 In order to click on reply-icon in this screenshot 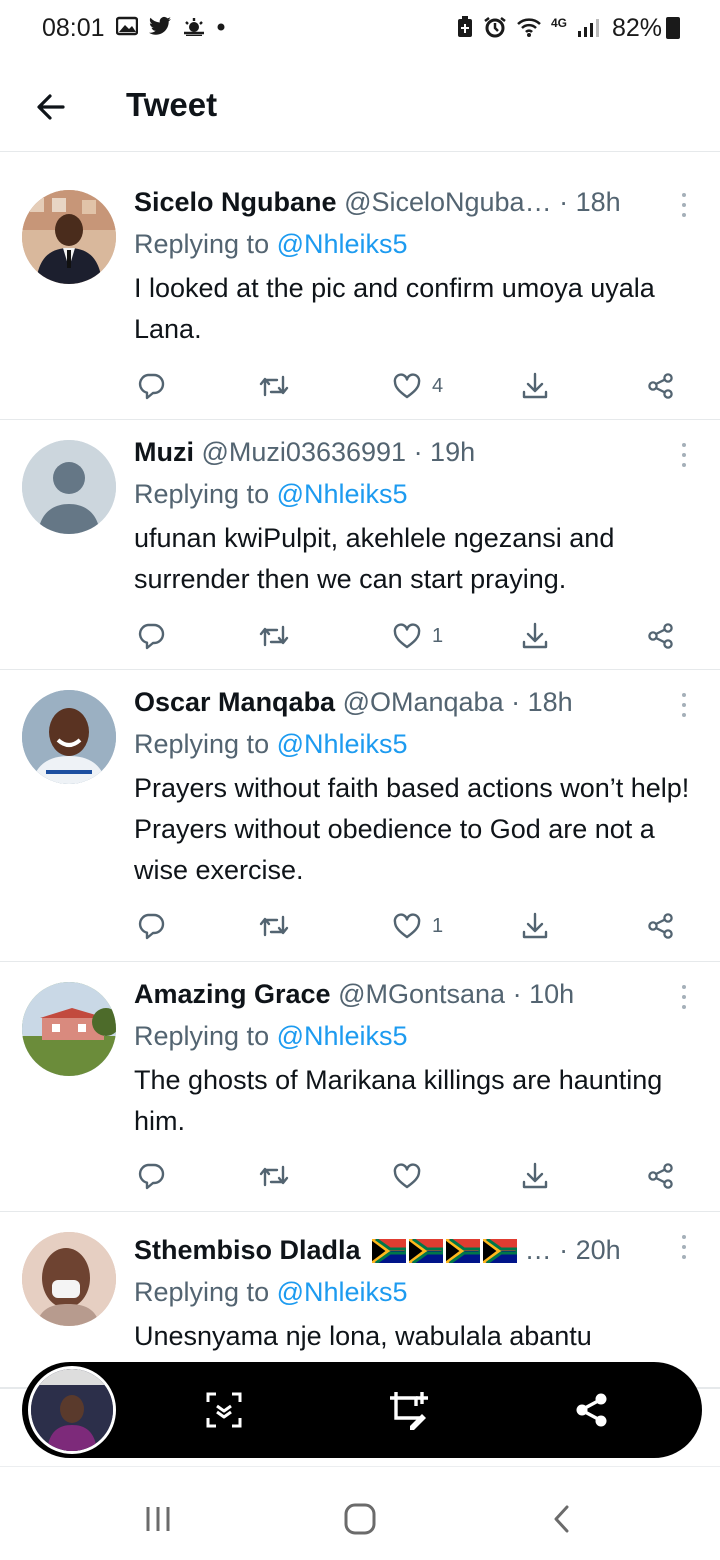, I will do `click(151, 386)`.